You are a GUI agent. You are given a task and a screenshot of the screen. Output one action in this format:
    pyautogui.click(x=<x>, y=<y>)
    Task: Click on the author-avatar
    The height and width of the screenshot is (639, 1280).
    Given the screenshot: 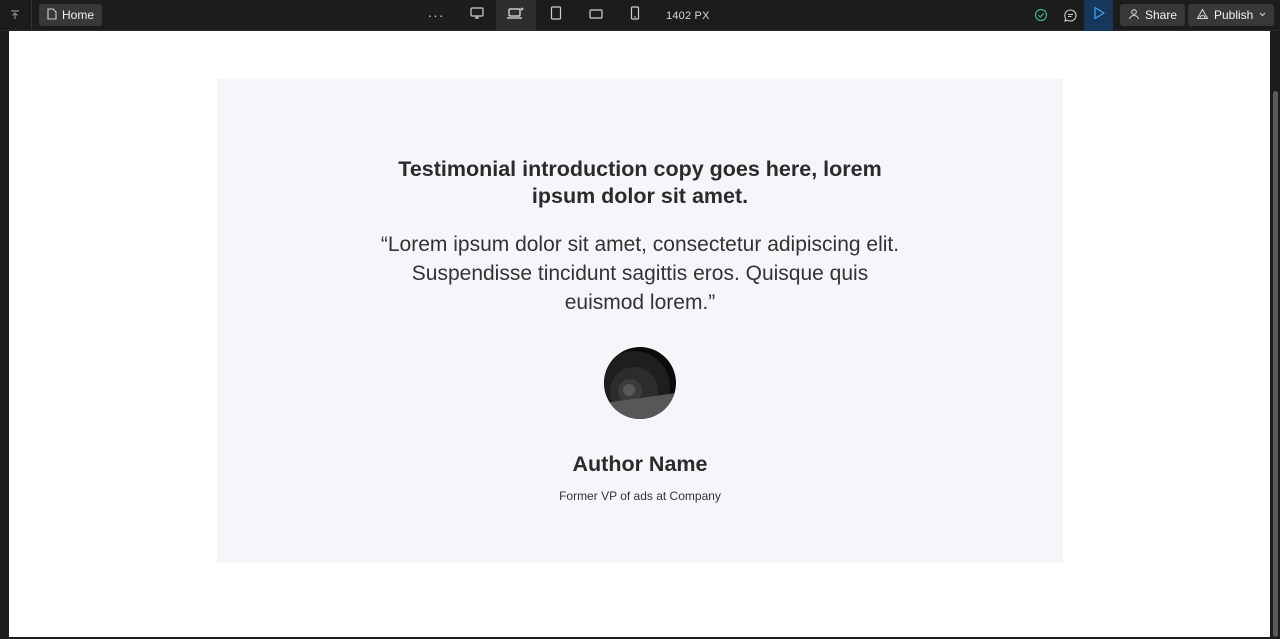 What is the action you would take?
    pyautogui.click(x=640, y=383)
    